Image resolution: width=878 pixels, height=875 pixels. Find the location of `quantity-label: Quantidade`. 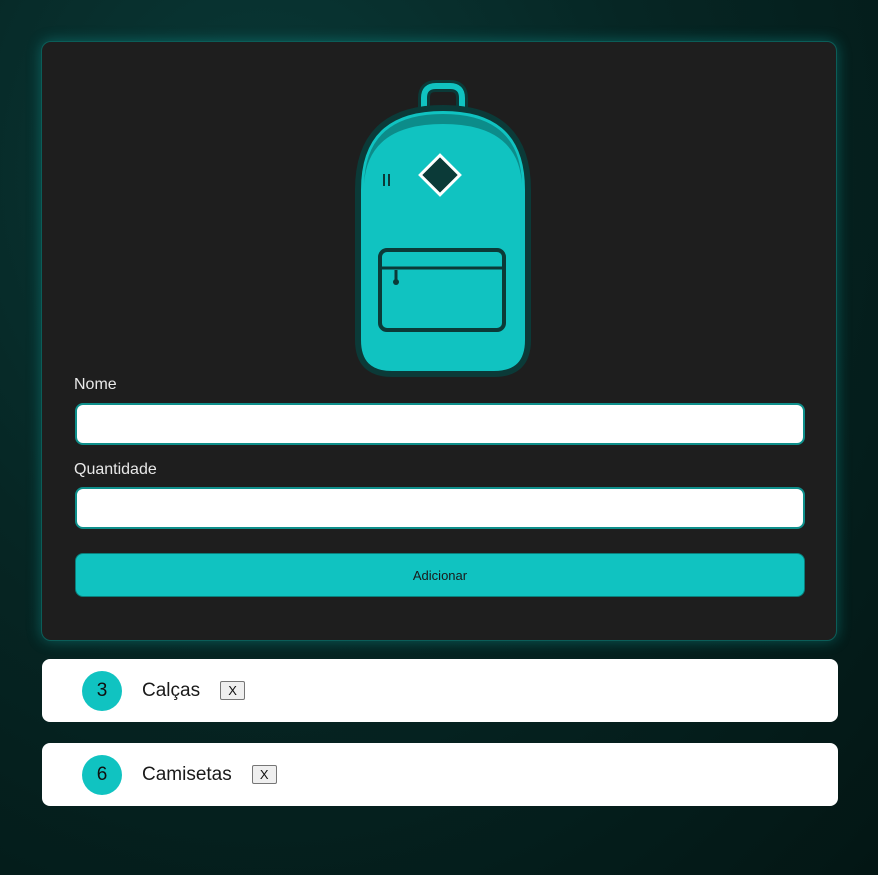

quantity-label: Quantidade is located at coordinates (115, 469).